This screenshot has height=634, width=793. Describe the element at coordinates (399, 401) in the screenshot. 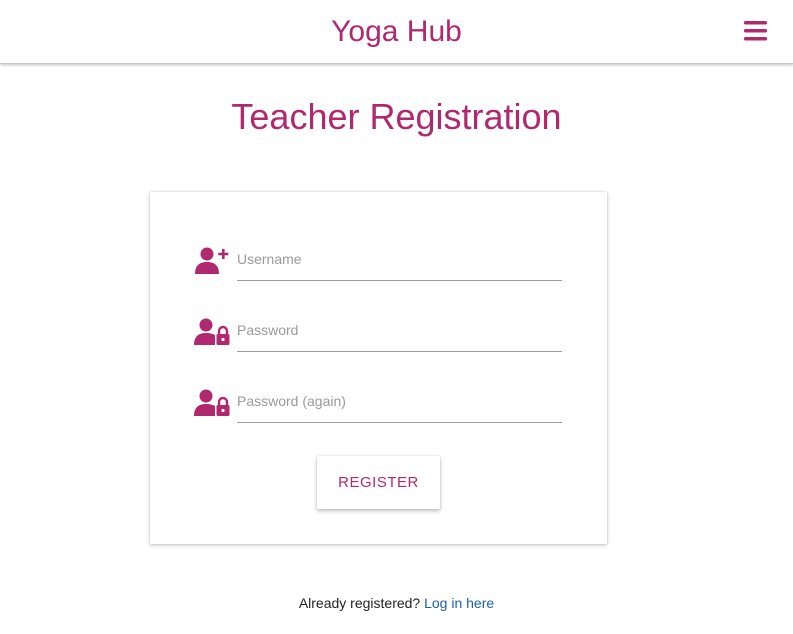

I see `password-again-input` at that location.